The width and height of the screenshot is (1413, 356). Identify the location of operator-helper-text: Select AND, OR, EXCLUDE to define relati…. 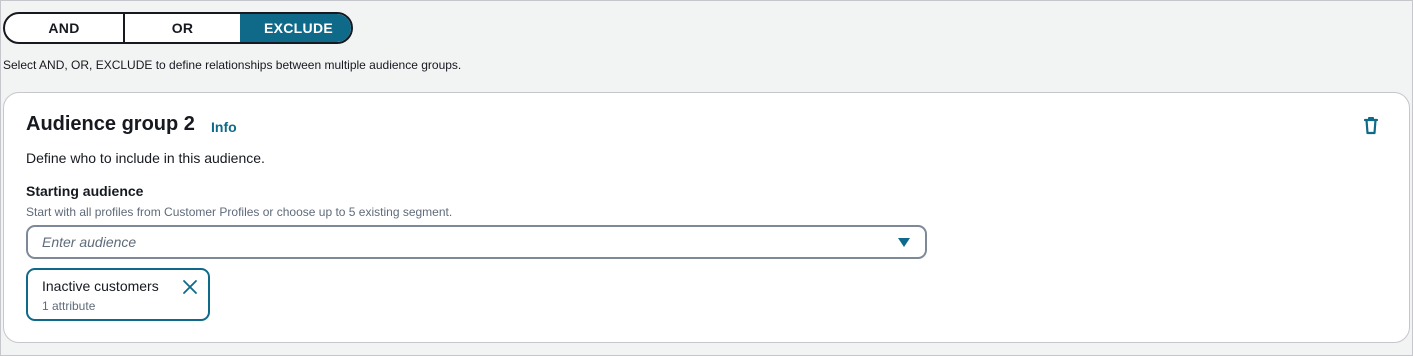
(232, 65).